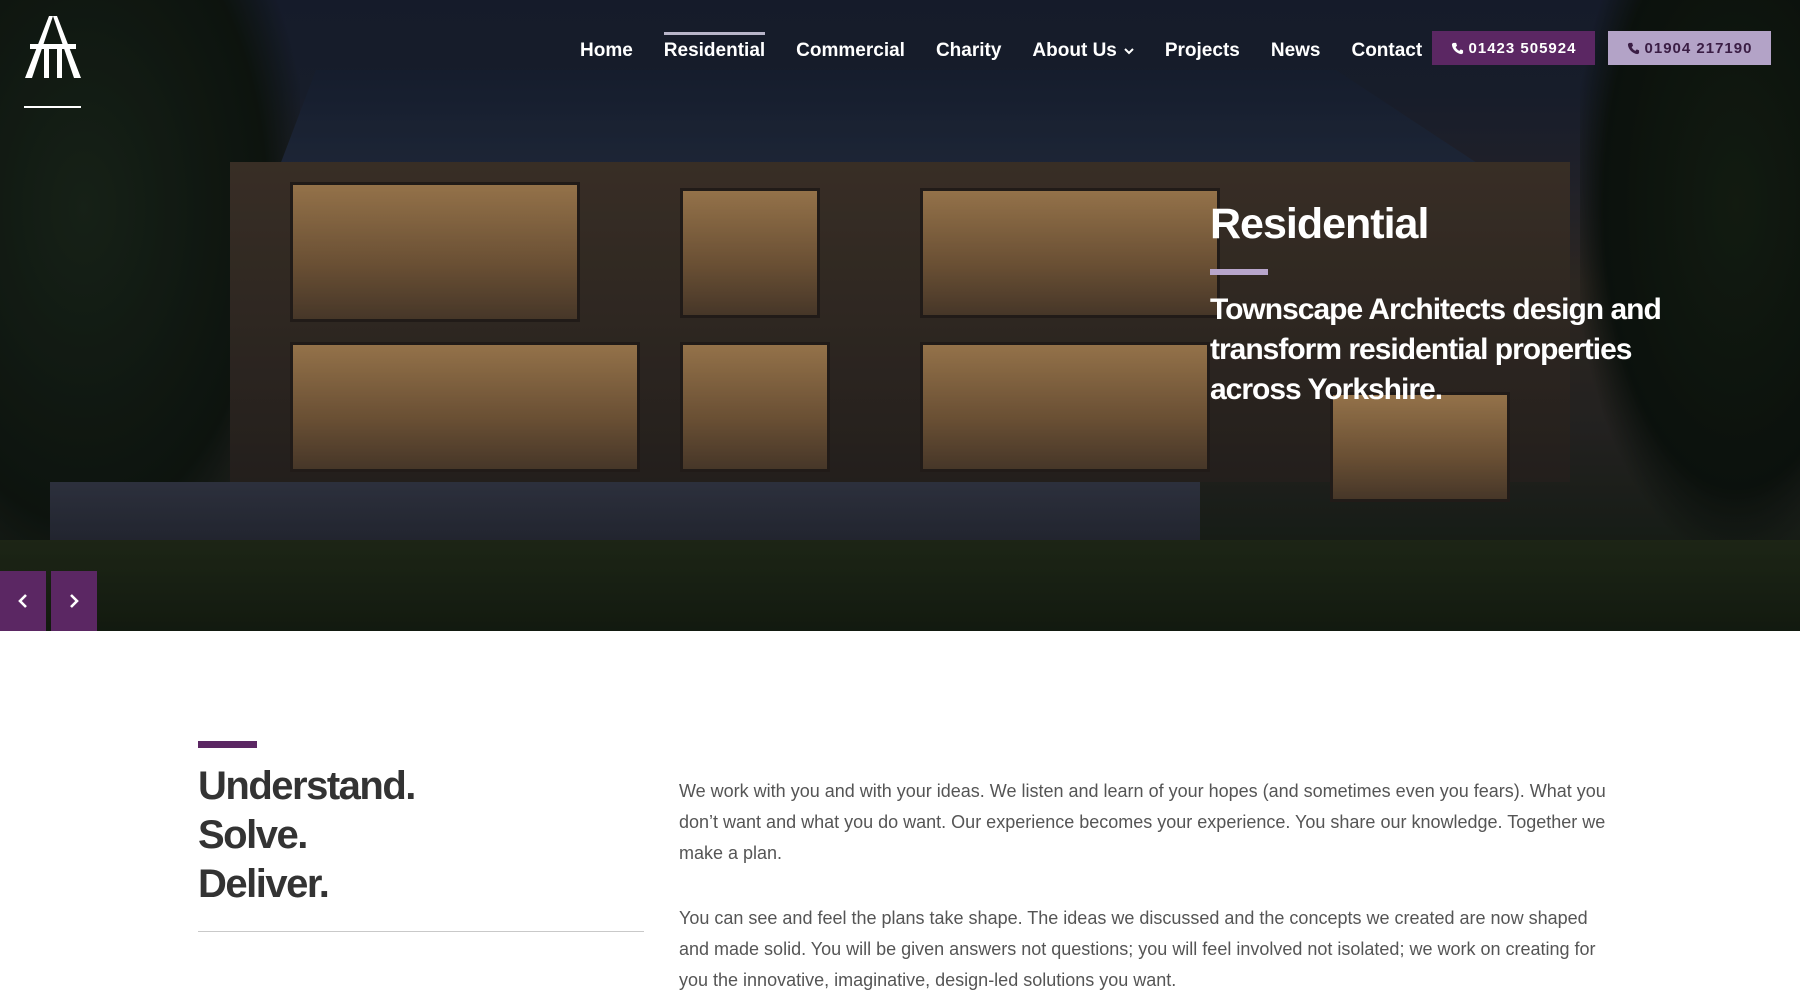 The height and width of the screenshot is (996, 1800). I want to click on tagline-line: Solve., so click(253, 835).